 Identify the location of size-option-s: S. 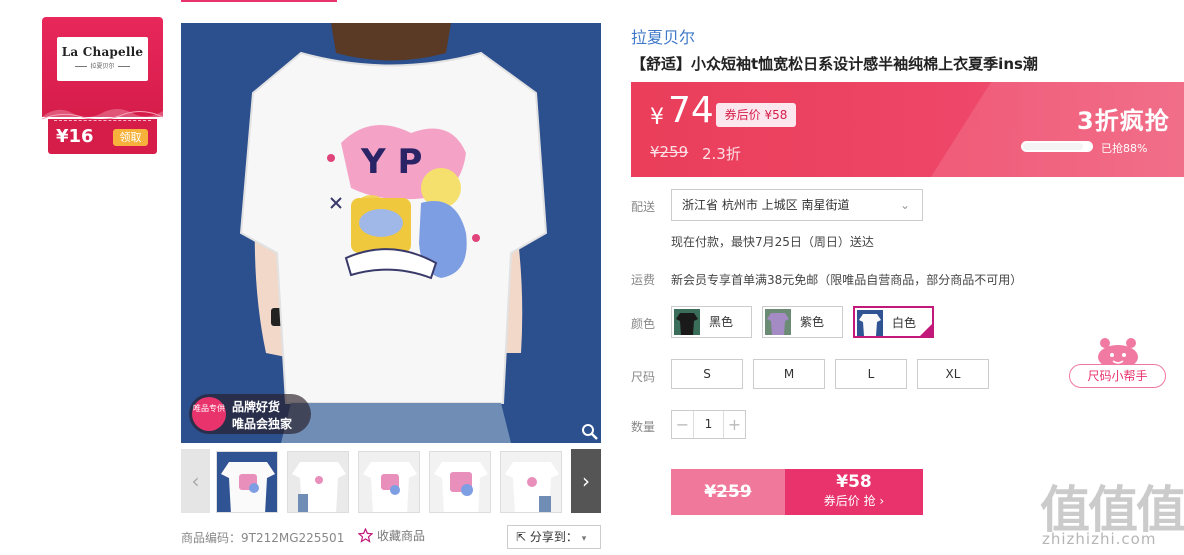
(707, 374).